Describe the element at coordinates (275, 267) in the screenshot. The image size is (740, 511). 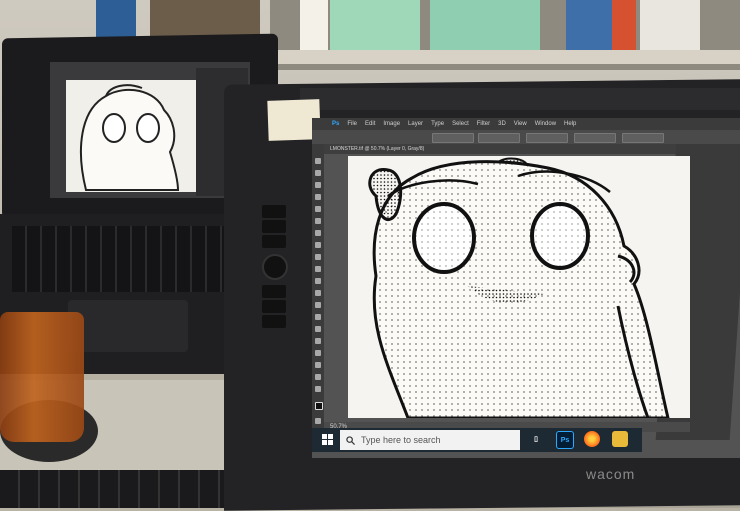
I see `touch-ring-dial` at that location.